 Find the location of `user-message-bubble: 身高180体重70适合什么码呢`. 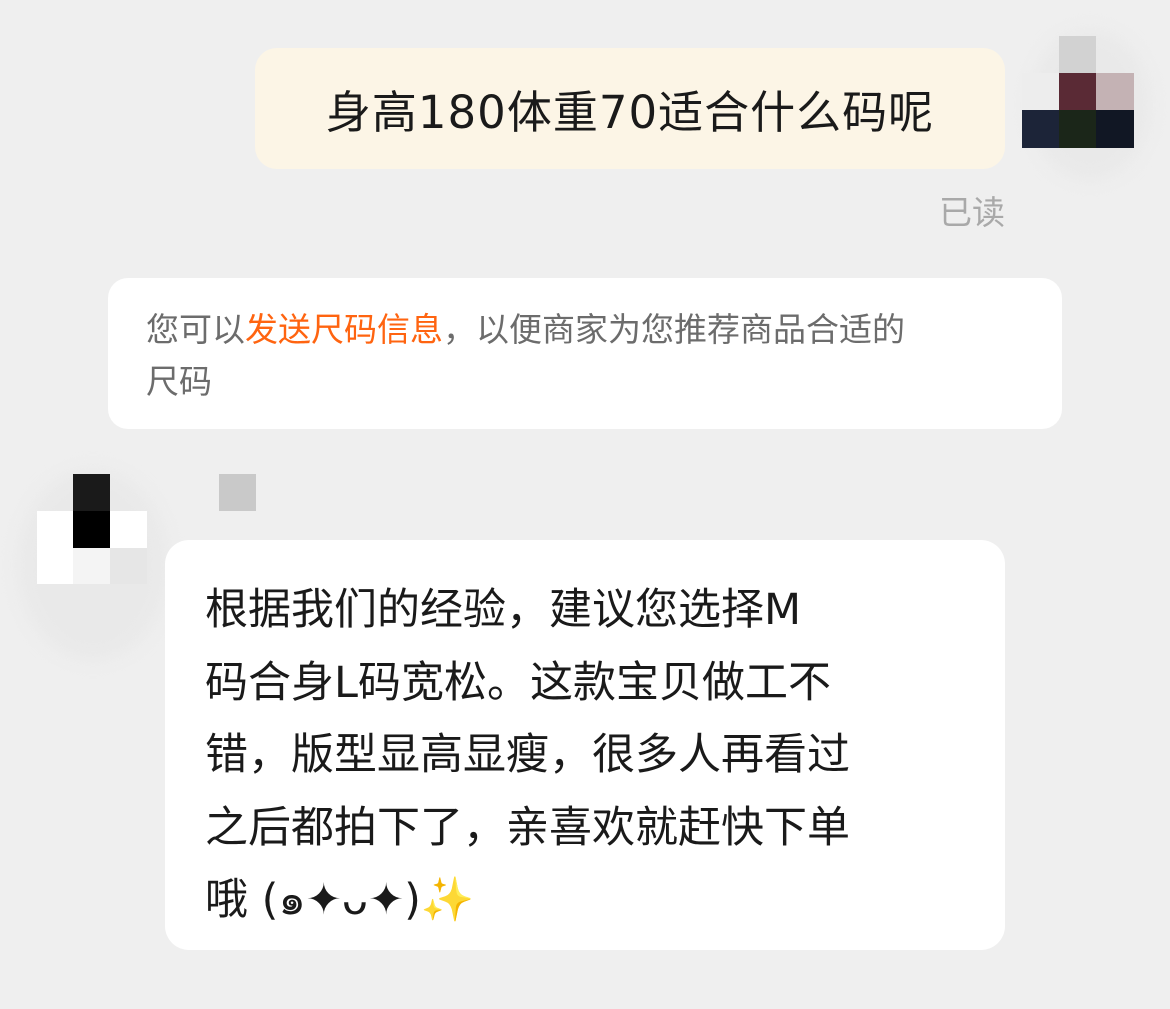

user-message-bubble: 身高180体重70适合什么码呢 is located at coordinates (630, 108).